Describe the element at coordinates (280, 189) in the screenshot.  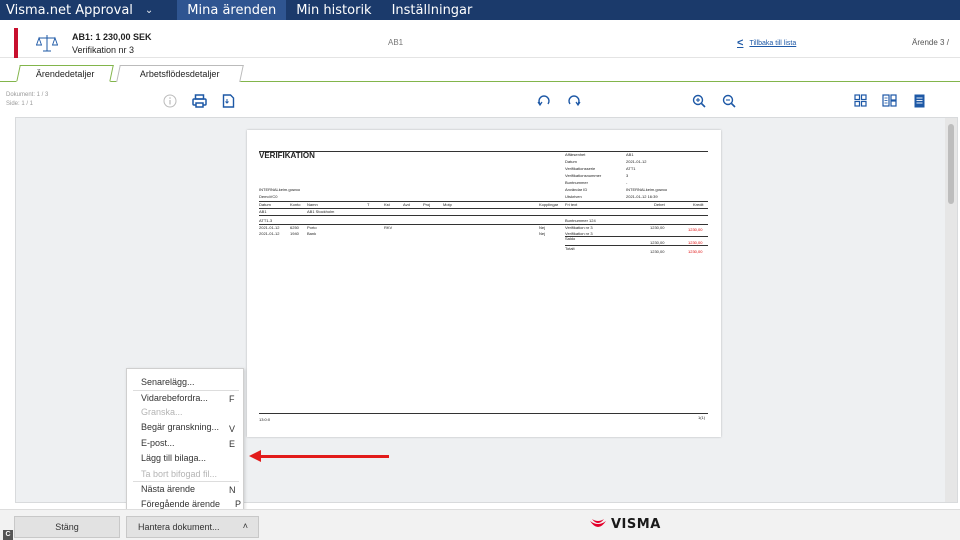
I see `printed-by: INTERNALkeim.gowoo` at that location.